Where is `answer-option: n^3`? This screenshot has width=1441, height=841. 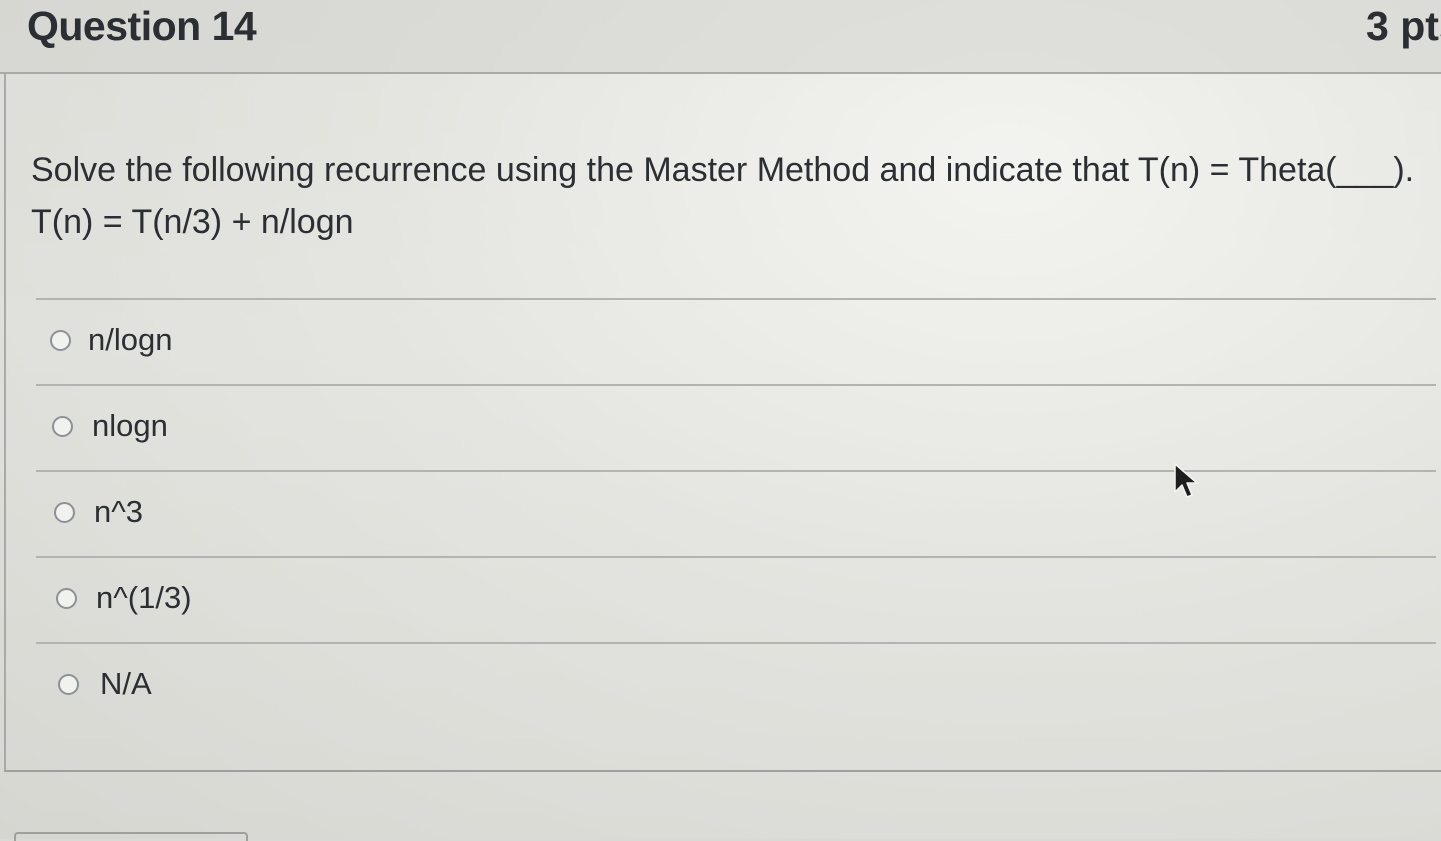 answer-option: n^3 is located at coordinates (736, 513).